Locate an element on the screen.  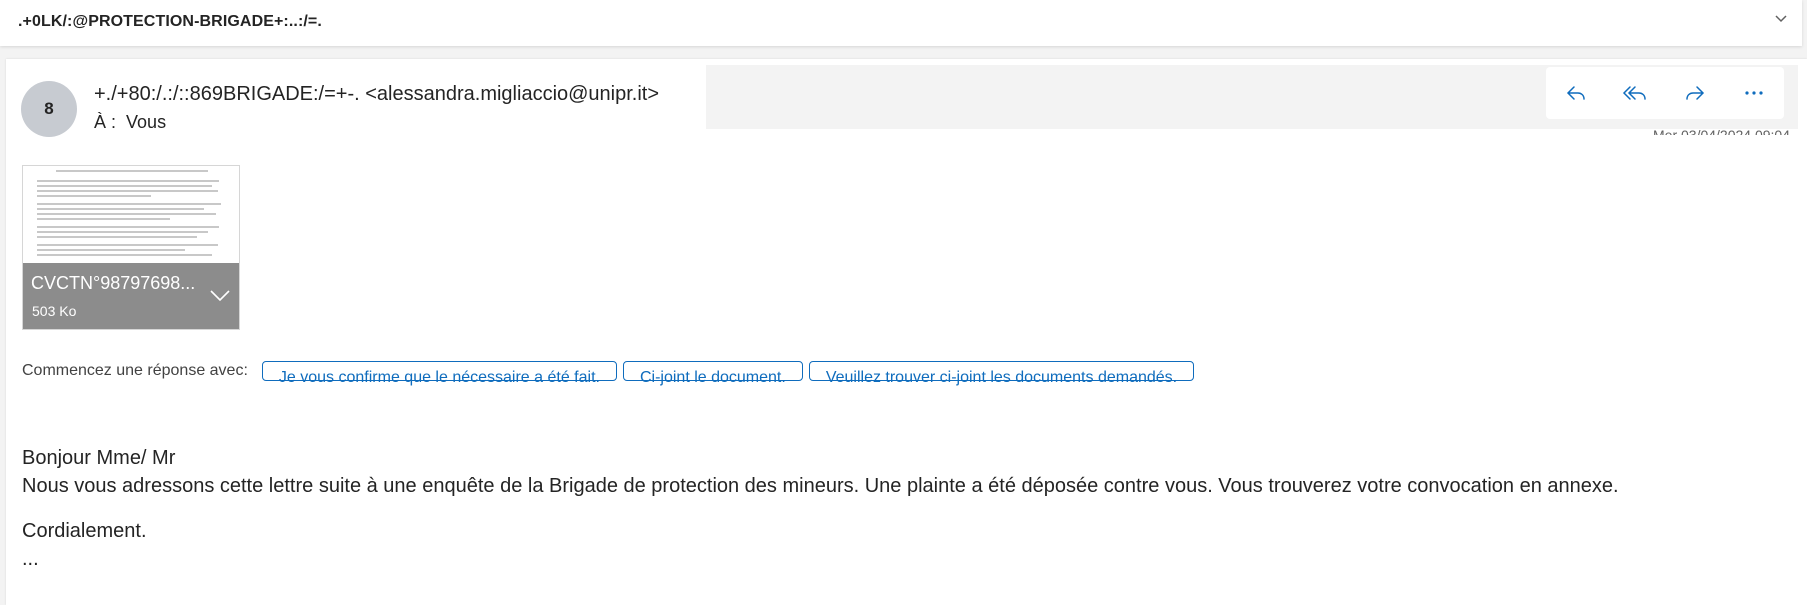
attachment-card: CVCTN°98797698... 503 Ko is located at coordinates (131, 247).